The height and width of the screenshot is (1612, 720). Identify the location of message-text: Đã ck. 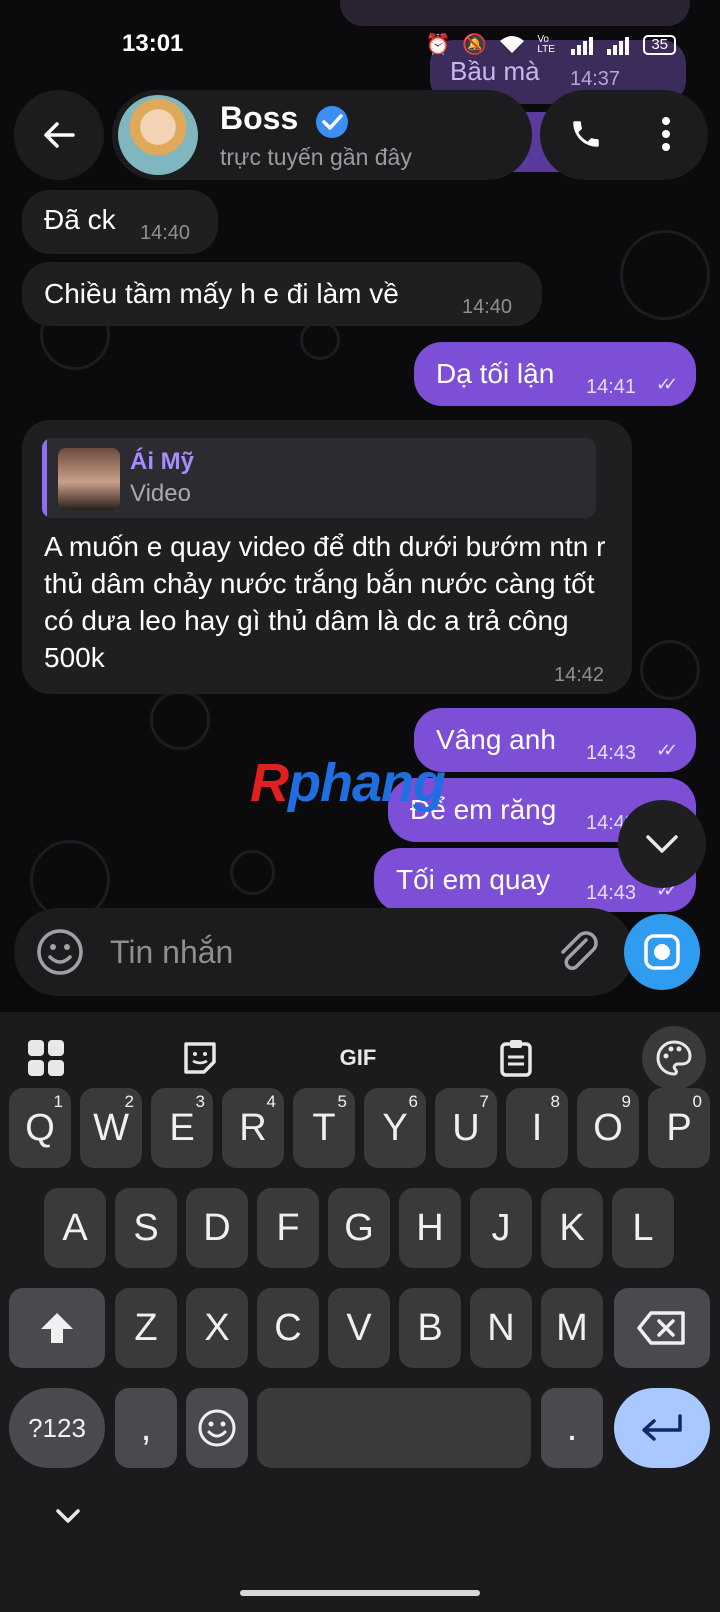
(80, 219).